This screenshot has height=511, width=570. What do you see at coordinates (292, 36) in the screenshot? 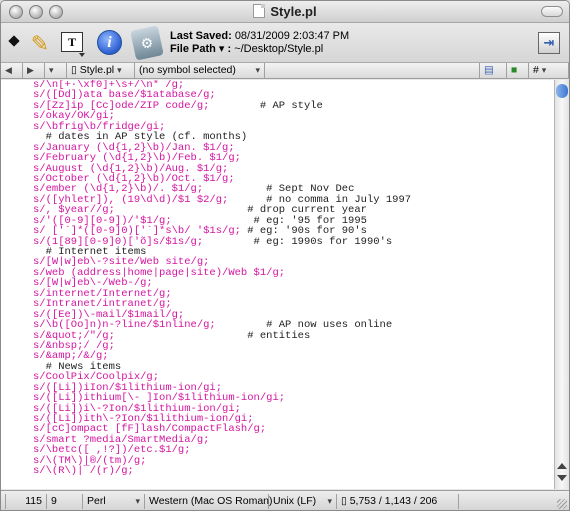
I see `last-saved-value: 08/31/2009 2:03:47 PM` at bounding box center [292, 36].